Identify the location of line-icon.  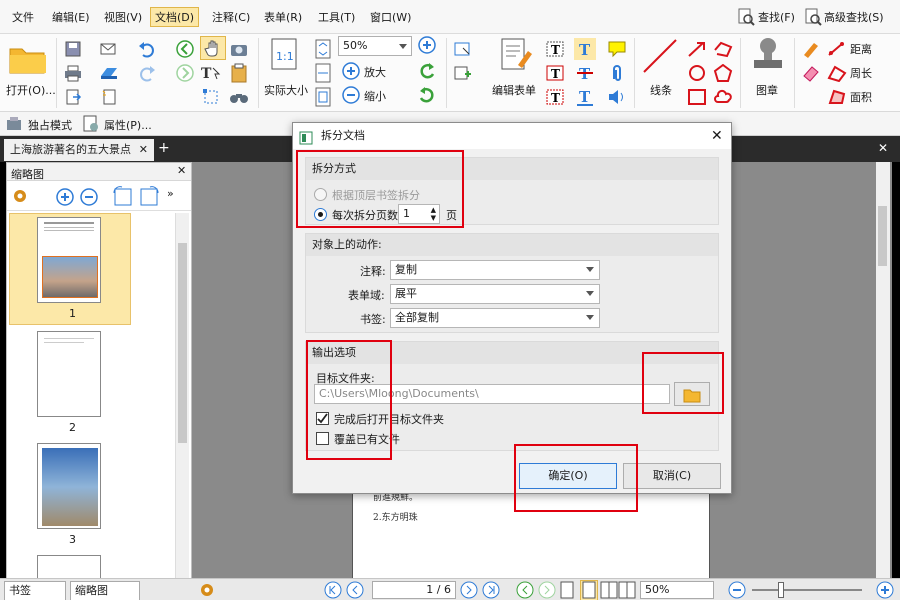
(660, 56).